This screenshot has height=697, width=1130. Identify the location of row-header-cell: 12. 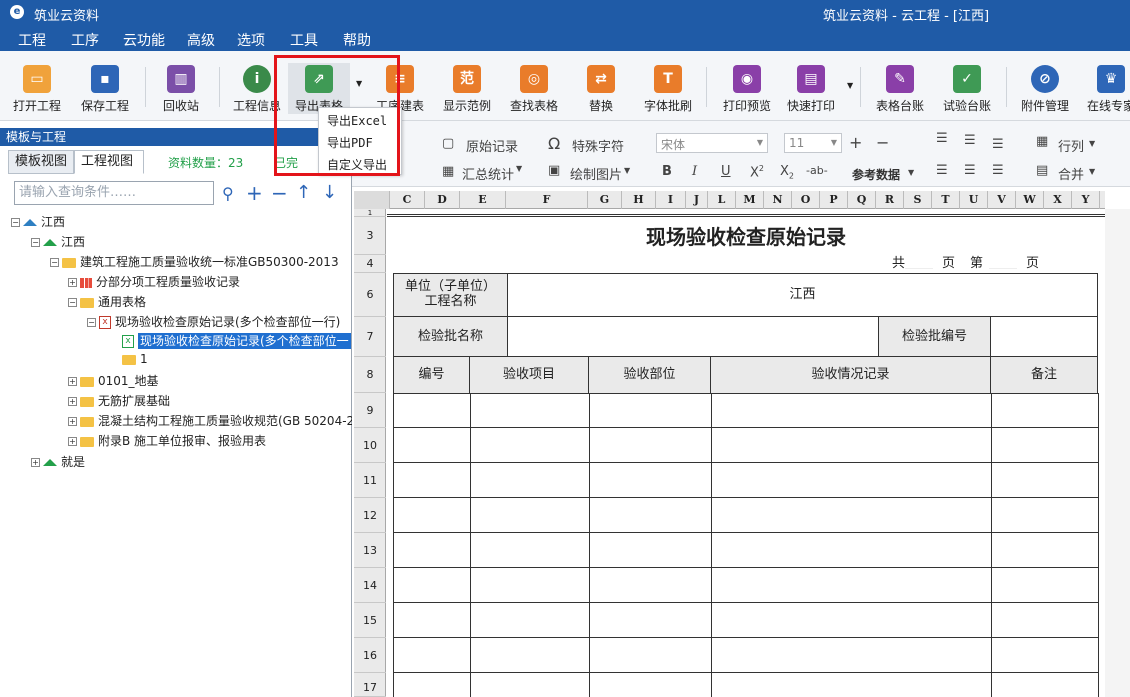
(370, 515).